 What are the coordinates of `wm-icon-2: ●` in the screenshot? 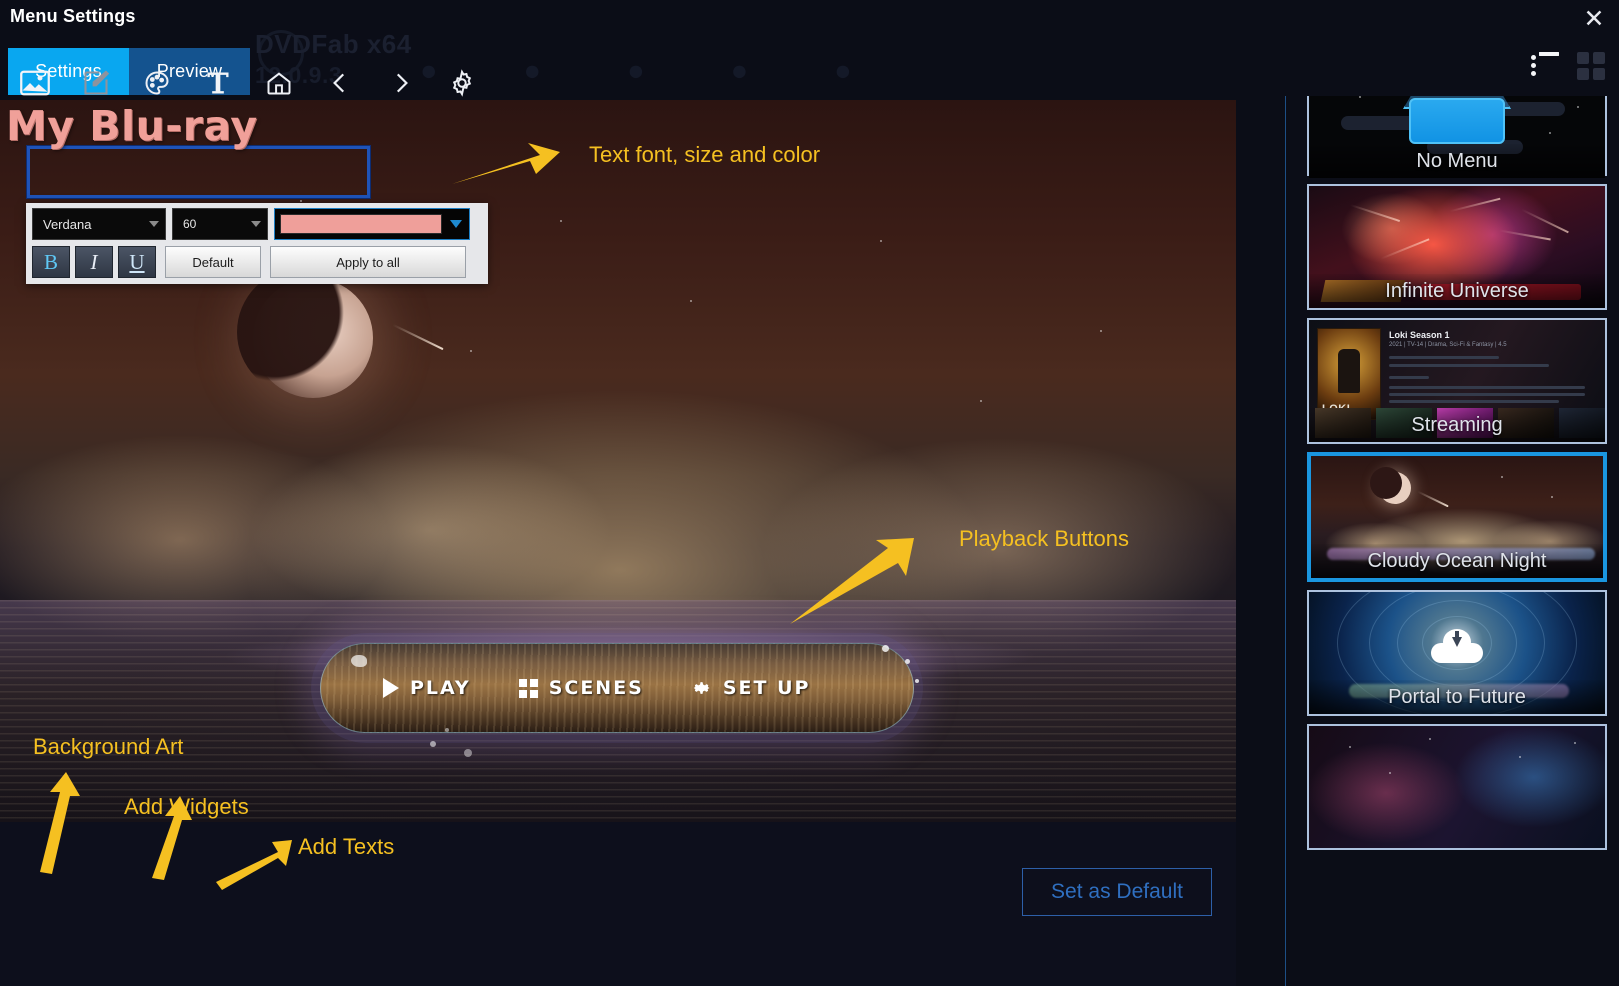 It's located at (532, 71).